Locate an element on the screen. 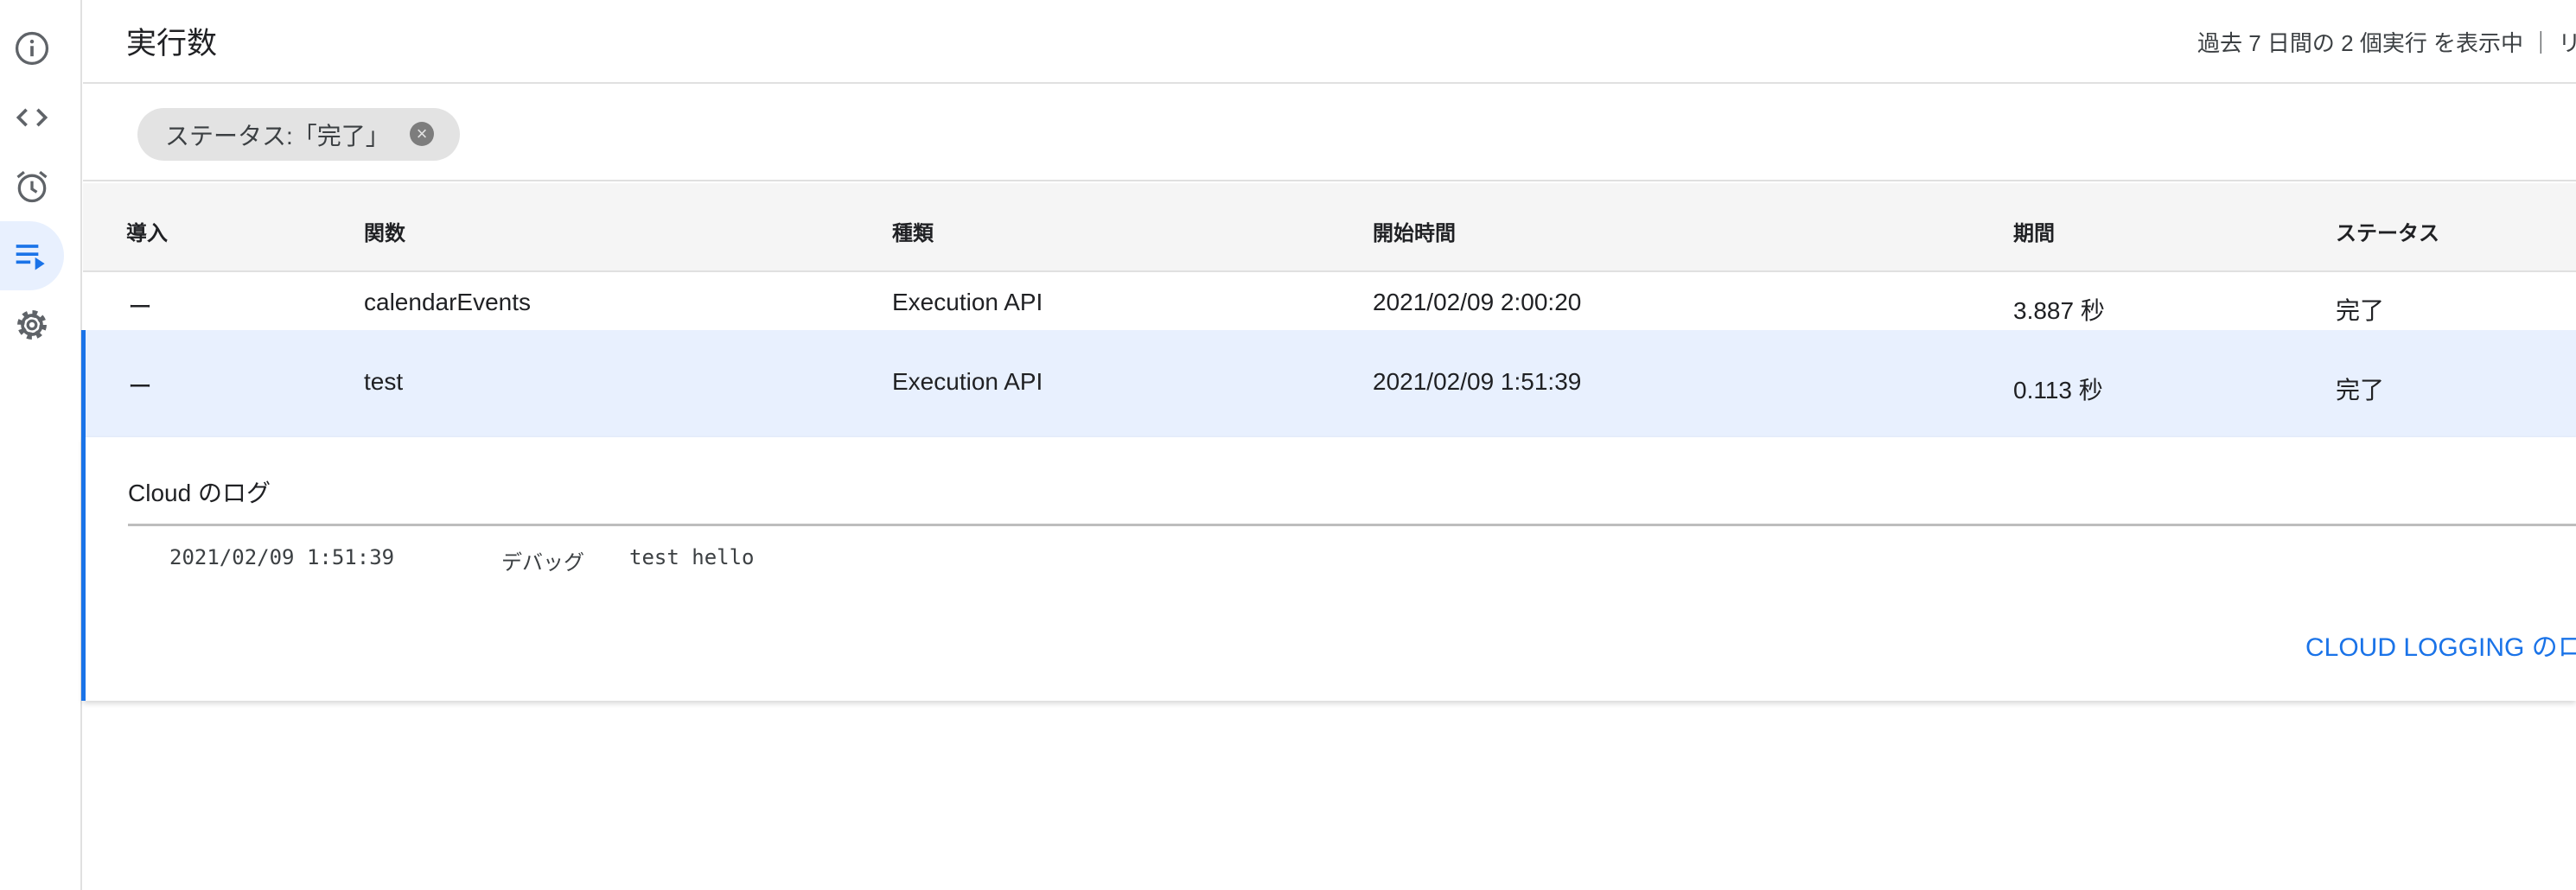  cell-function: calendarEvents is located at coordinates (448, 302).